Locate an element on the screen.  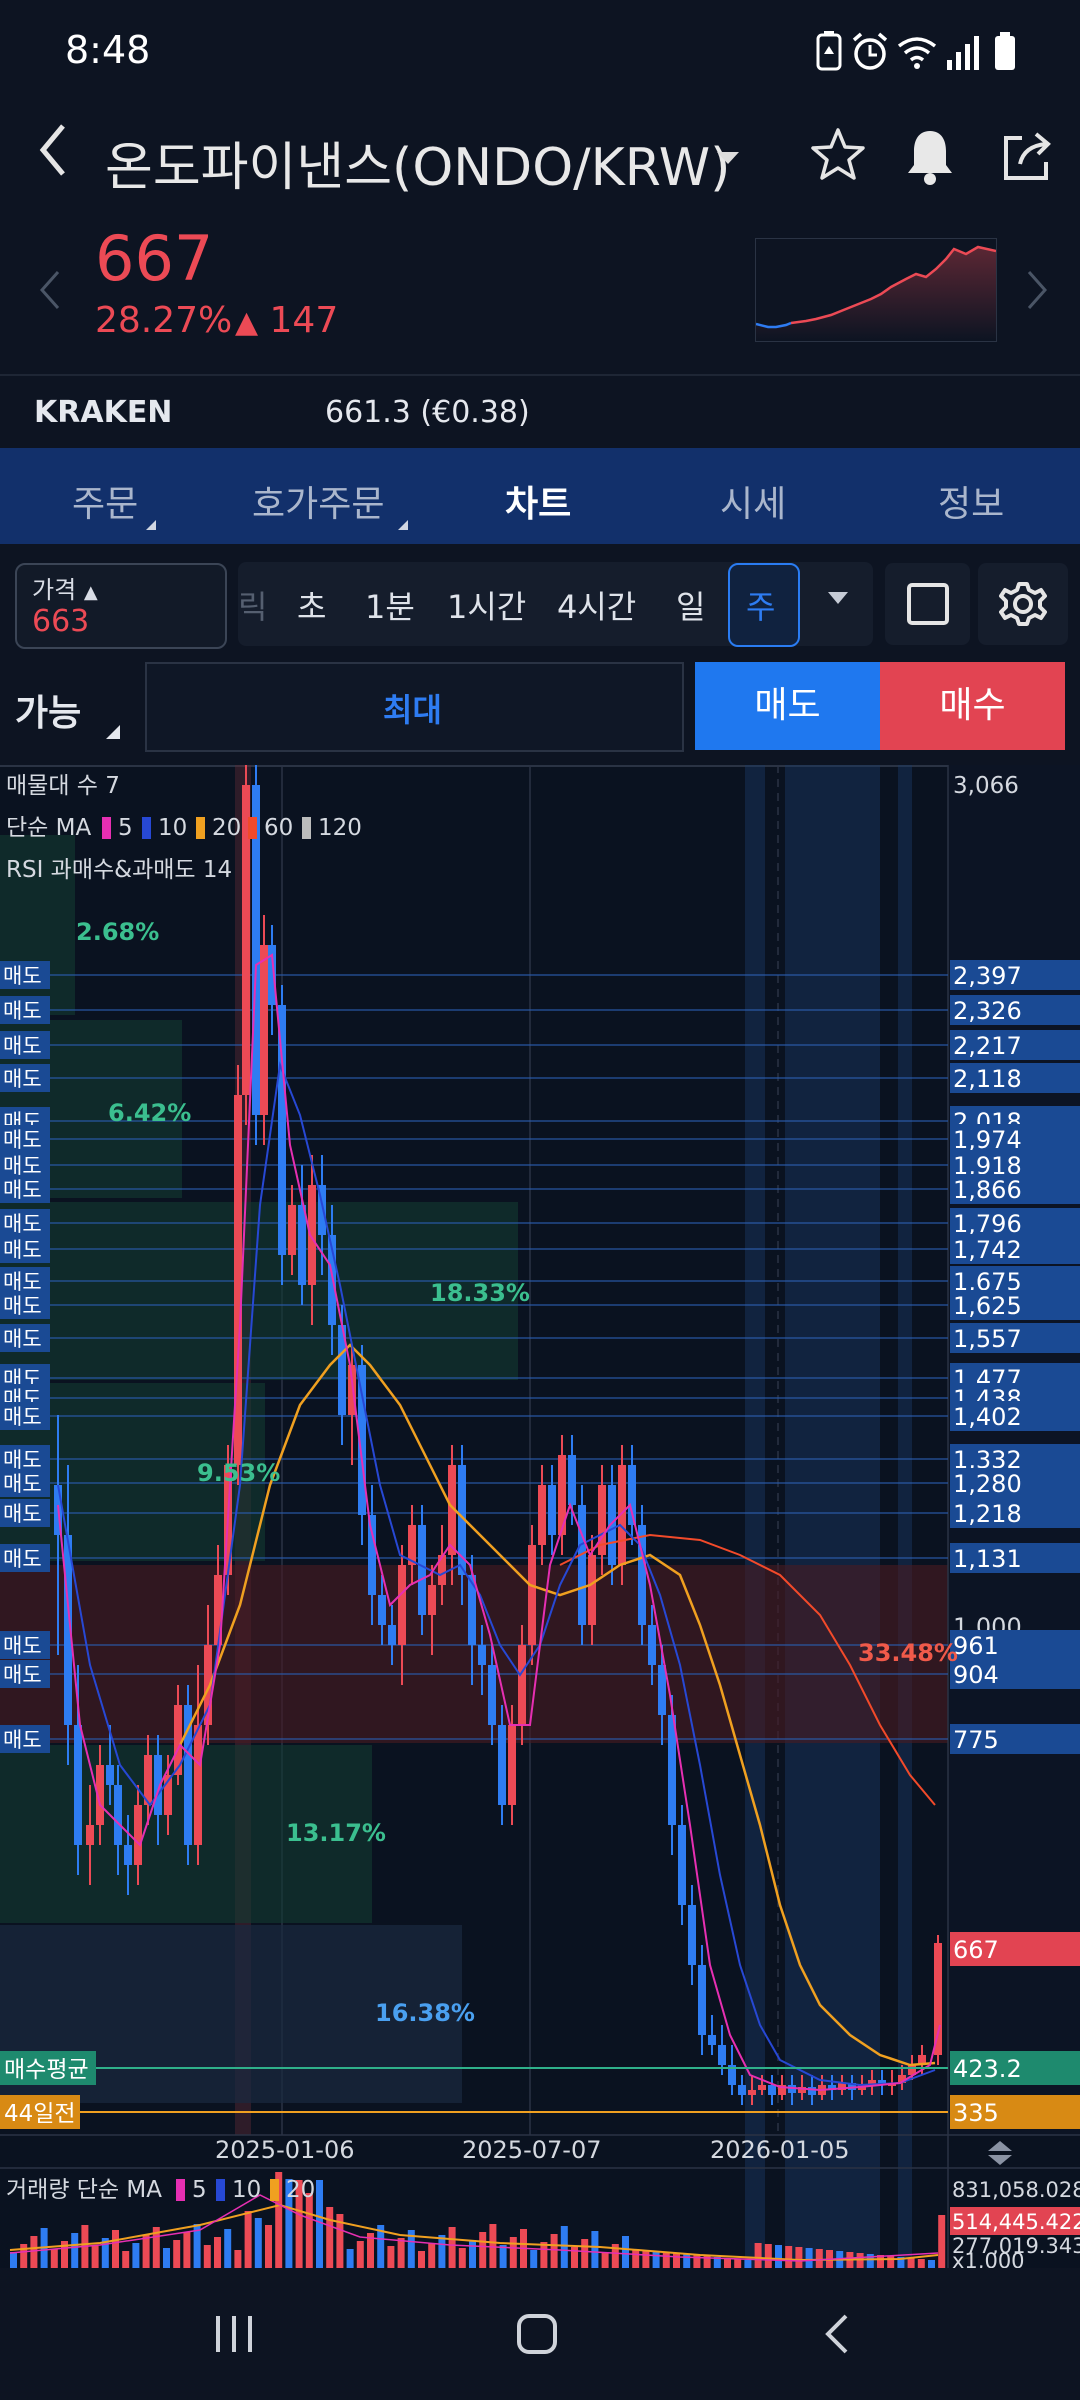
up-triangle-icon: ▲ is located at coordinates (90, 592).